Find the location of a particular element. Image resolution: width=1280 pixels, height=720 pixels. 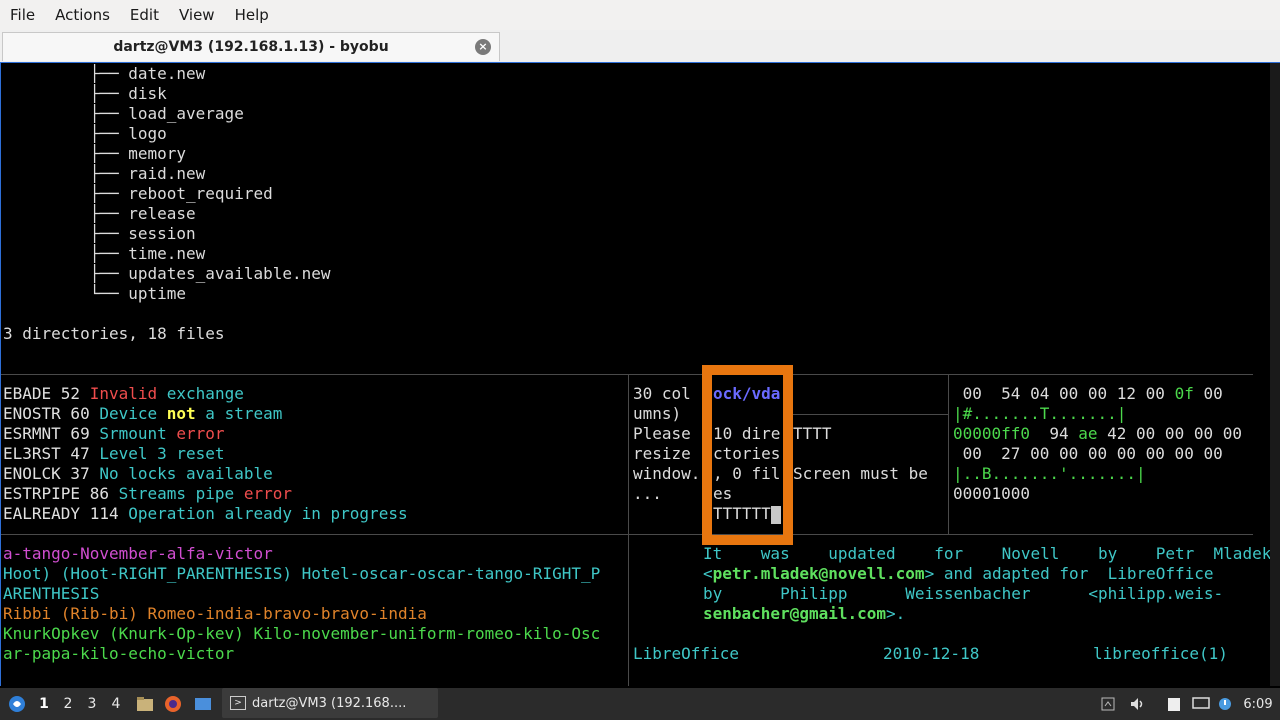

phonetic-line: ar-papa-kilo-echo-victor is located at coordinates (119, 653).